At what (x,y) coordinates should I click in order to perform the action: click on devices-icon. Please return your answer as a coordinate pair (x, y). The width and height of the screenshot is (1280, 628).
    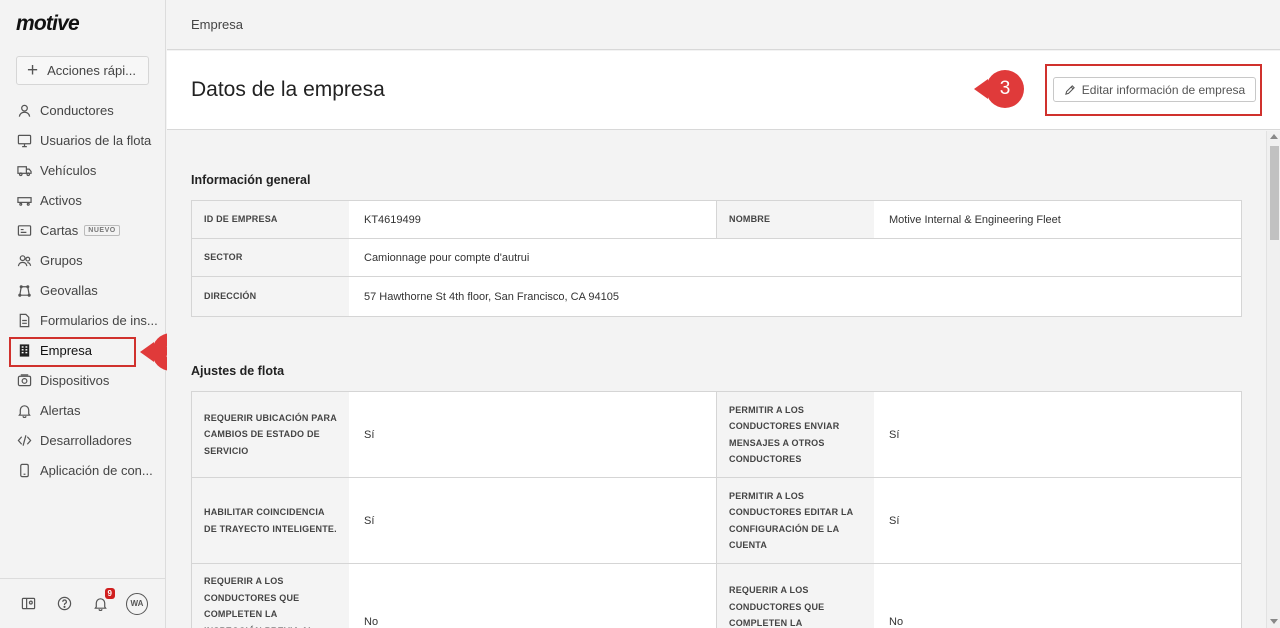
    Looking at the image, I should click on (24, 380).